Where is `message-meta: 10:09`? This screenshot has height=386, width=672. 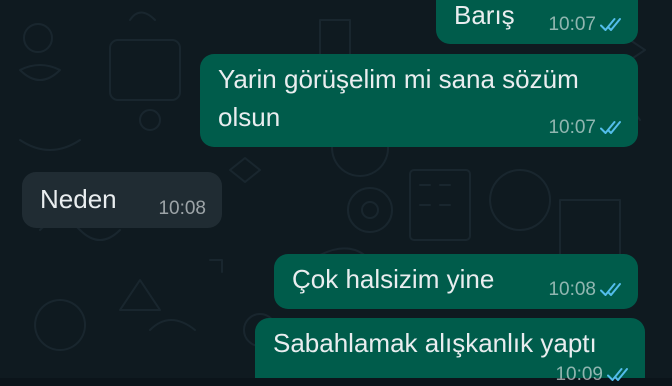 message-meta: 10:09 is located at coordinates (594, 375).